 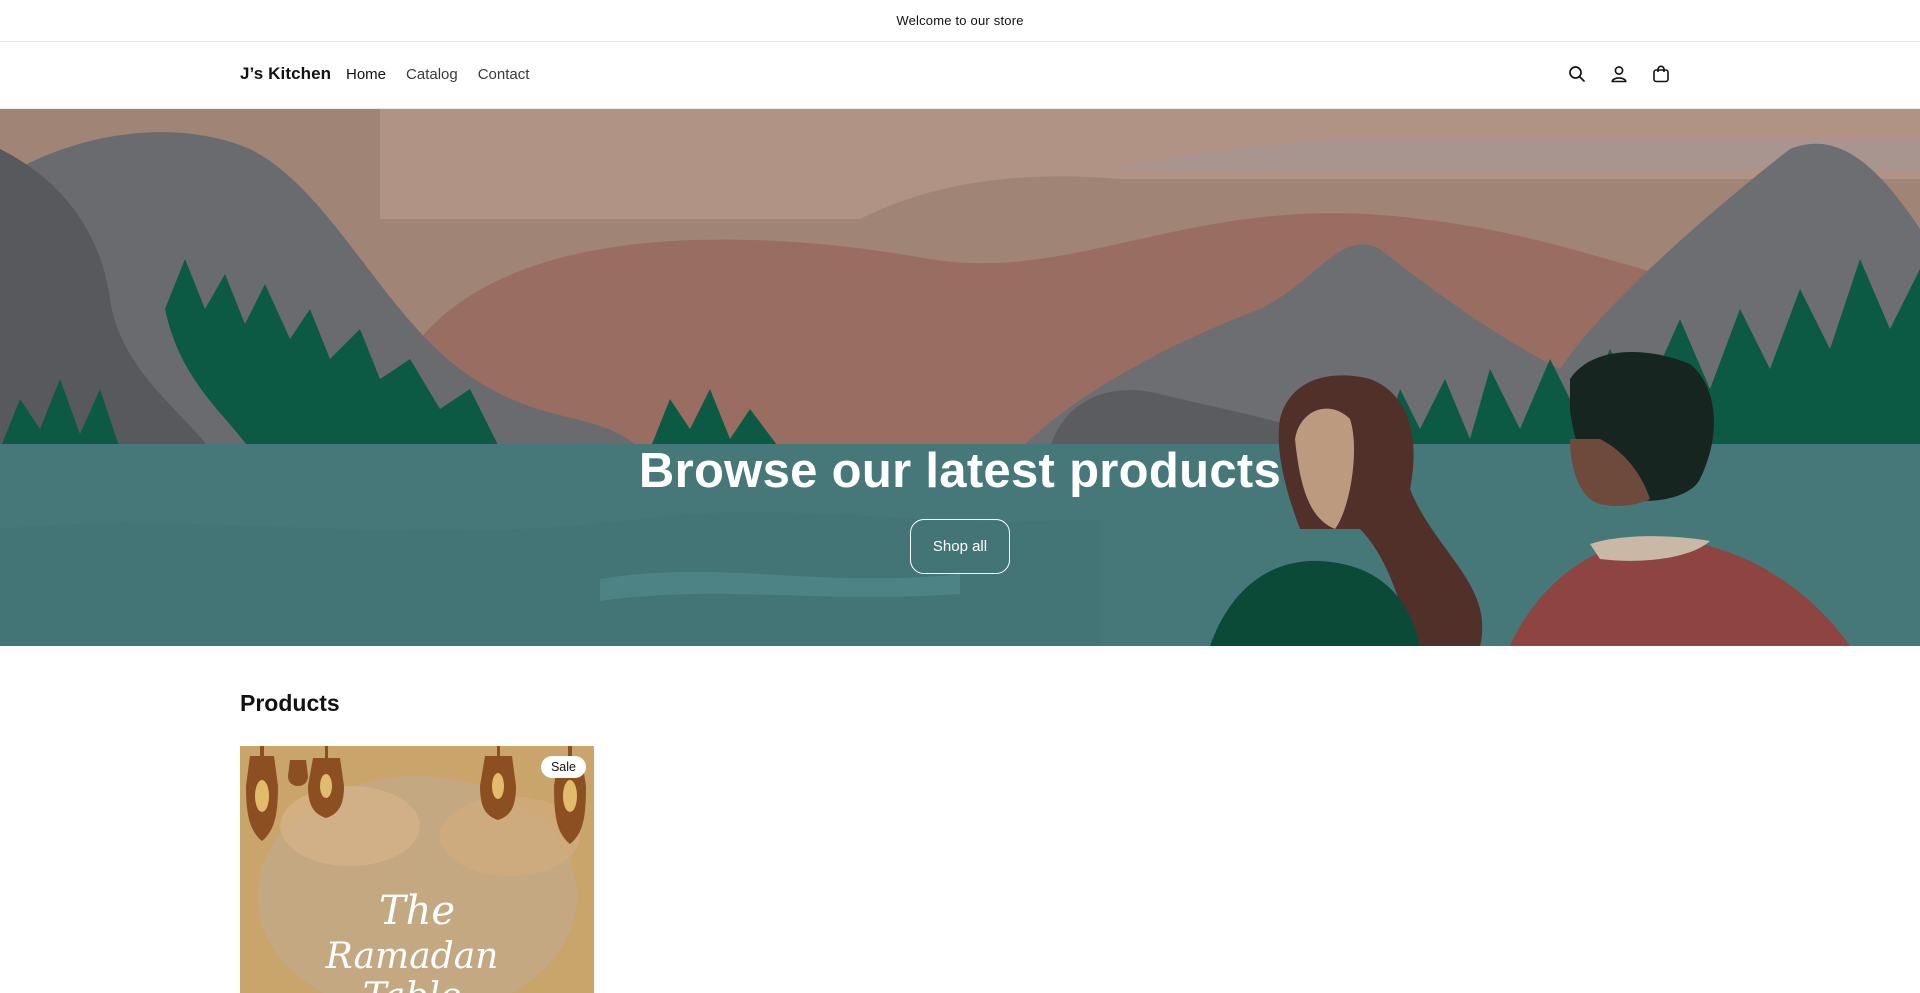 What do you see at coordinates (960, 471) in the screenshot?
I see `hero-title: Browse our latest products` at bounding box center [960, 471].